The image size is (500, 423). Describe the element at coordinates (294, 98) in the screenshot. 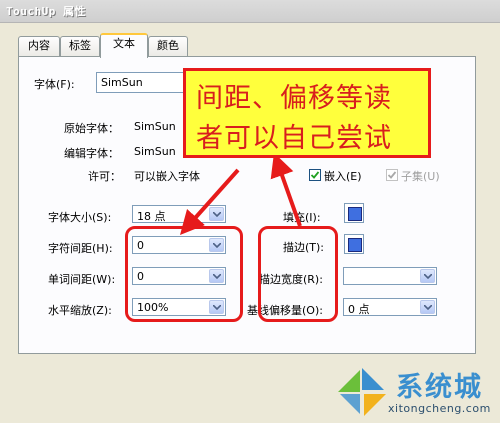

I see `callout-line-1: 间距、偏移等读` at that location.